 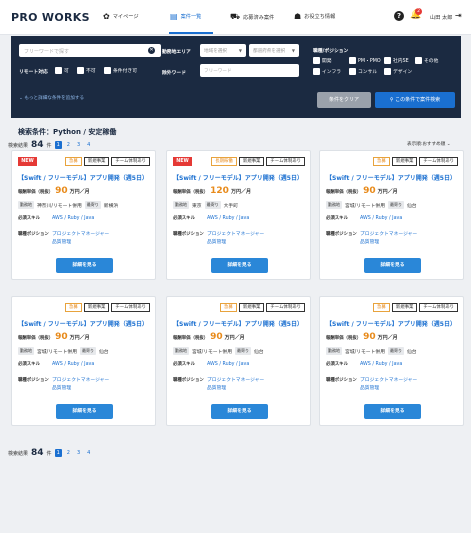 What do you see at coordinates (365, 206) in the screenshot?
I see `location-value: 宮城/リモート併用` at bounding box center [365, 206].